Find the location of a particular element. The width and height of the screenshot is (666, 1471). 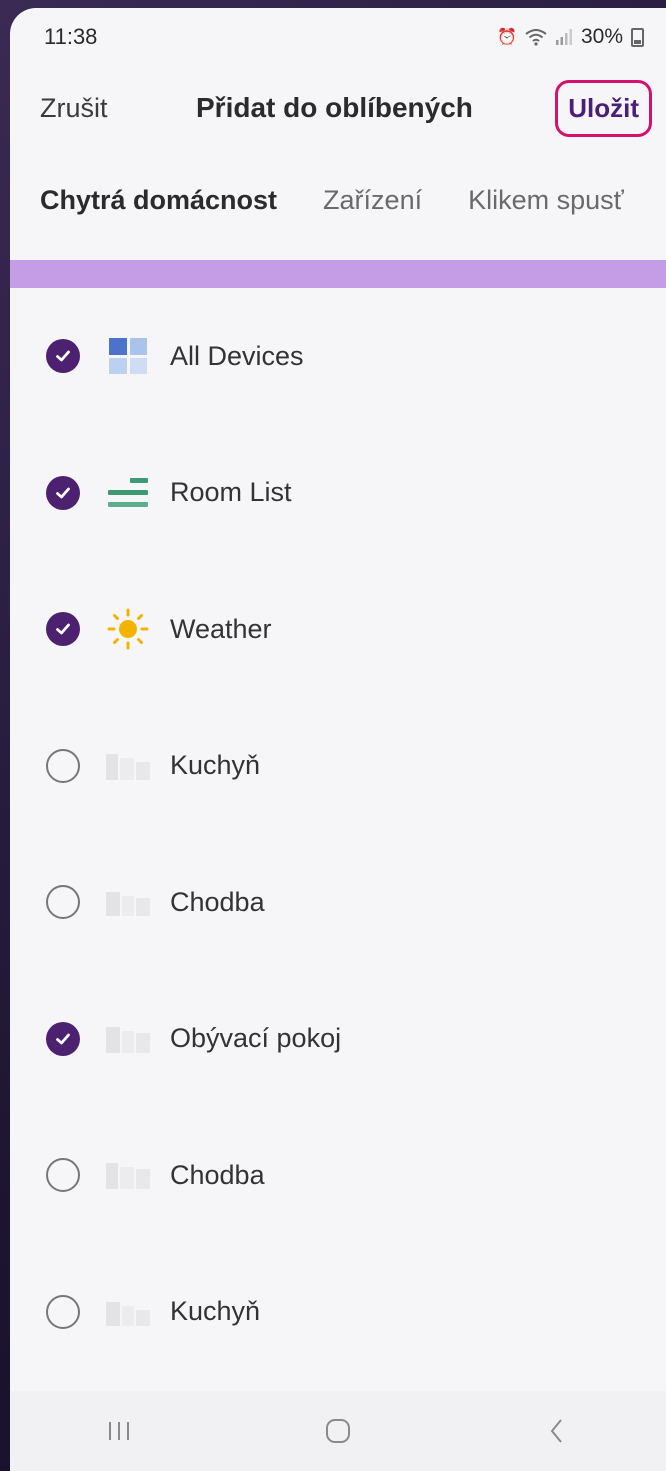

alarm-icon: ⏰ is located at coordinates (507, 37).